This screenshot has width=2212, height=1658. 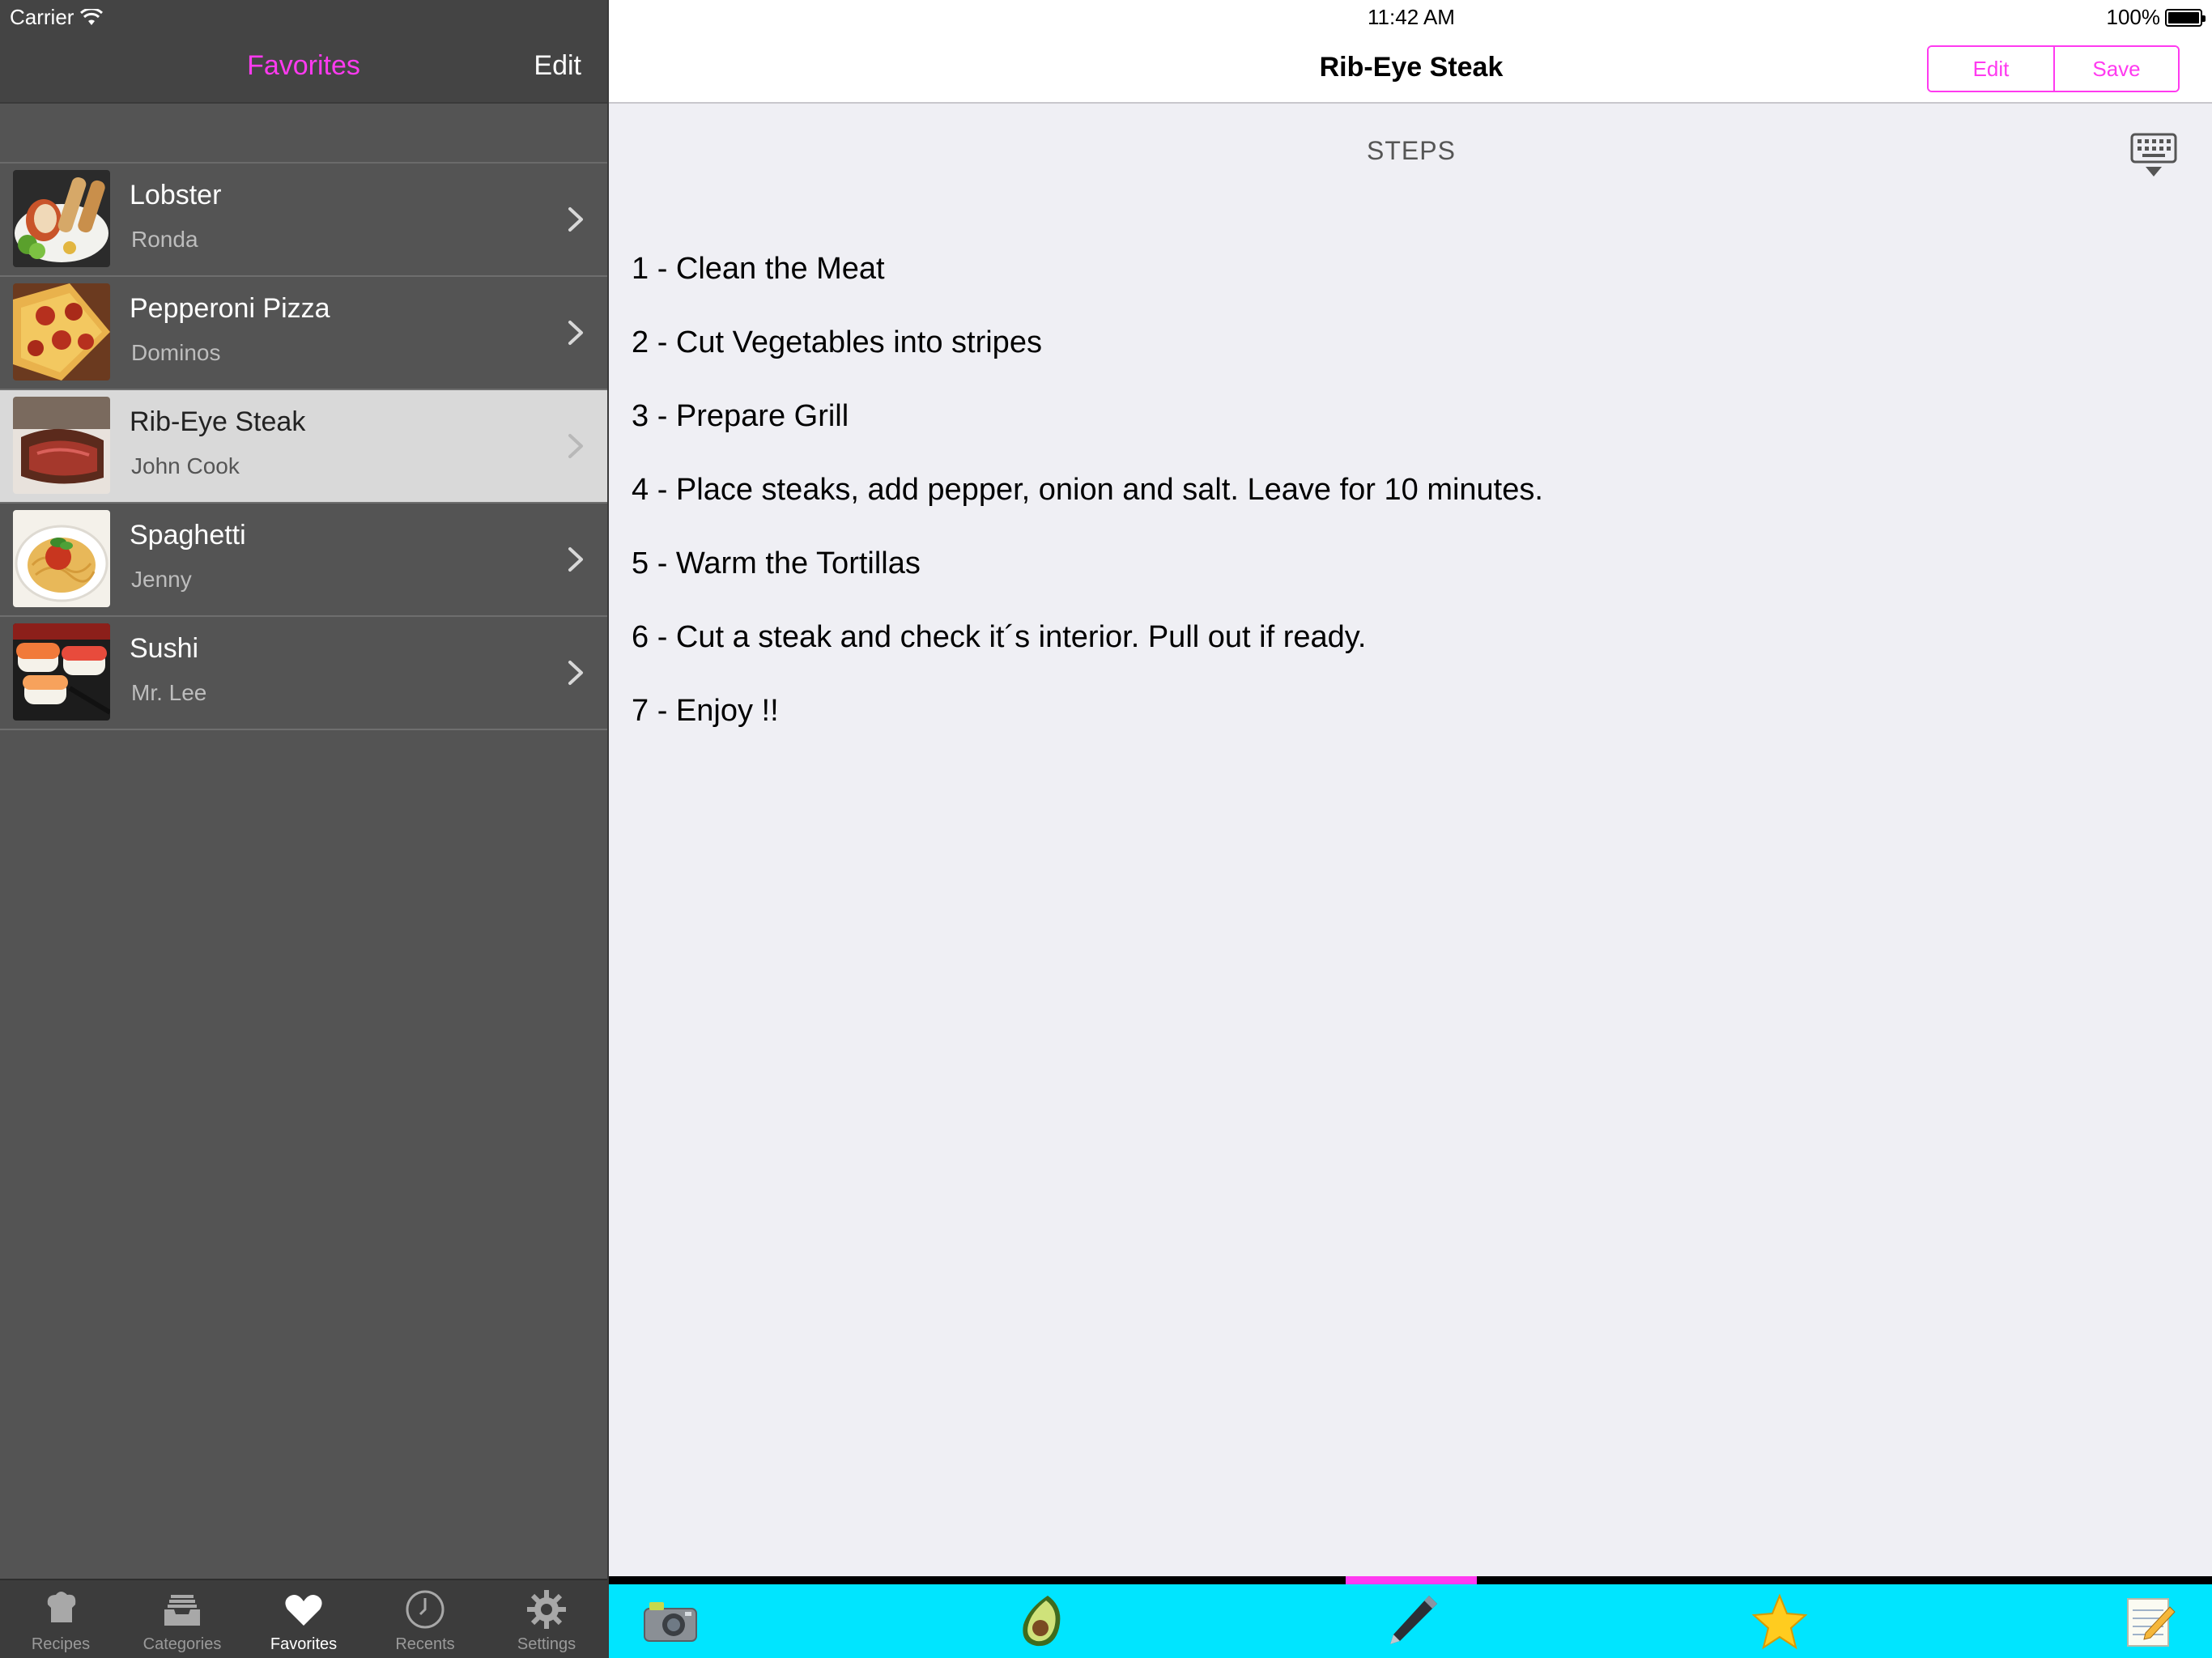 What do you see at coordinates (62, 558) in the screenshot?
I see `spaghetti-thumbnail` at bounding box center [62, 558].